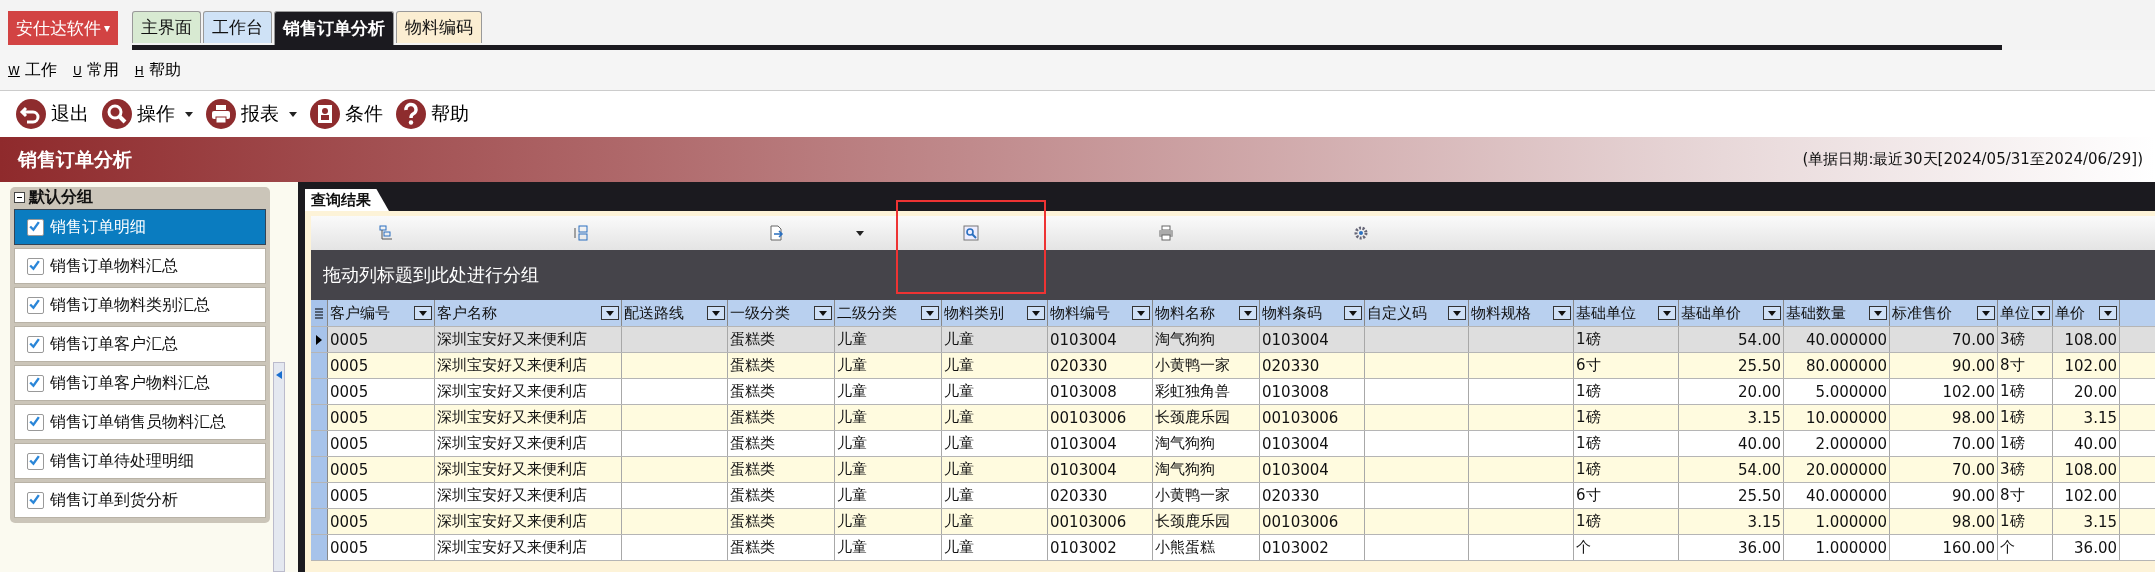 The width and height of the screenshot is (2155, 572). Describe the element at coordinates (238, 27) in the screenshot. I see `tab: 工作台` at that location.